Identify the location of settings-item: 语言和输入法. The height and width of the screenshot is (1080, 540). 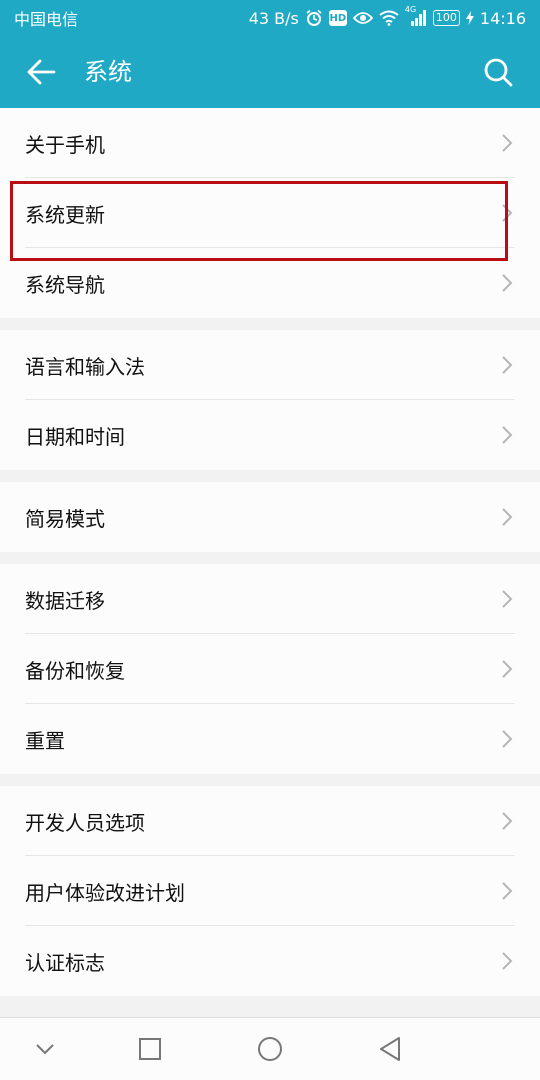
(270, 365).